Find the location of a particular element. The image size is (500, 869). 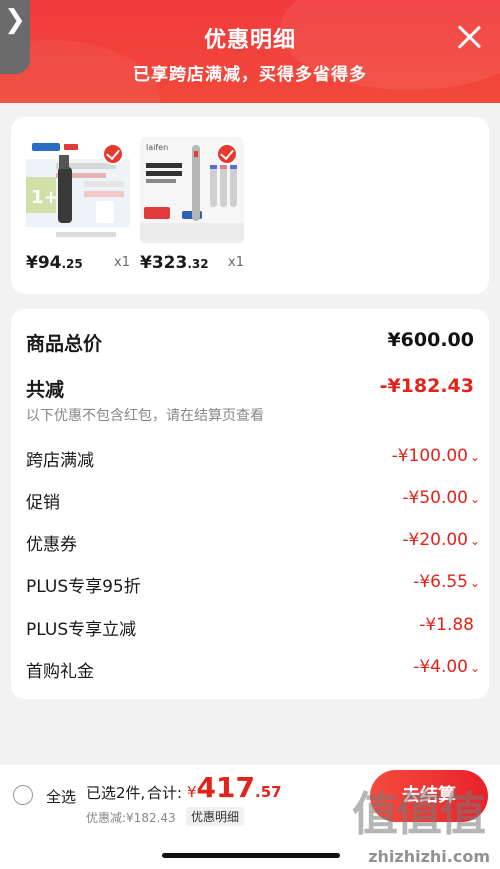

discount-label: PLUS专享95折 is located at coordinates (83, 587).